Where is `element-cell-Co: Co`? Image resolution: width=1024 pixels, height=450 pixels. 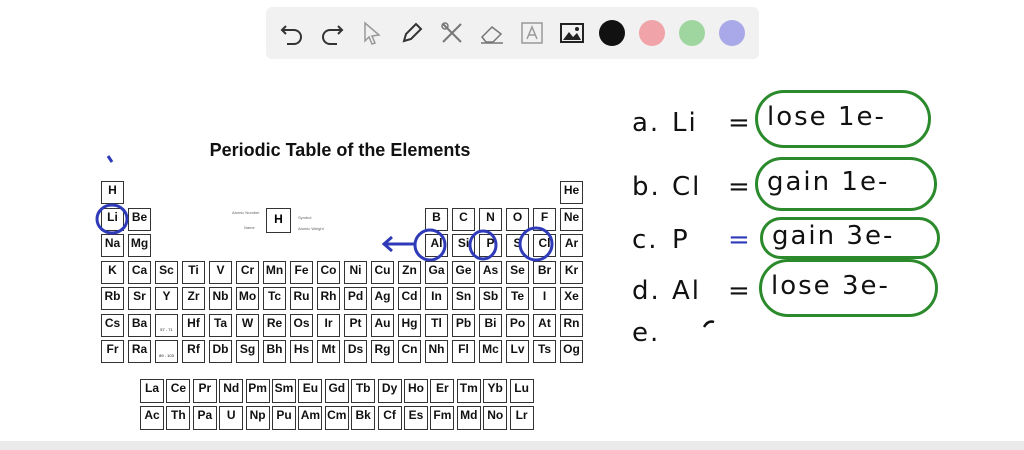 element-cell-Co: Co is located at coordinates (328, 272).